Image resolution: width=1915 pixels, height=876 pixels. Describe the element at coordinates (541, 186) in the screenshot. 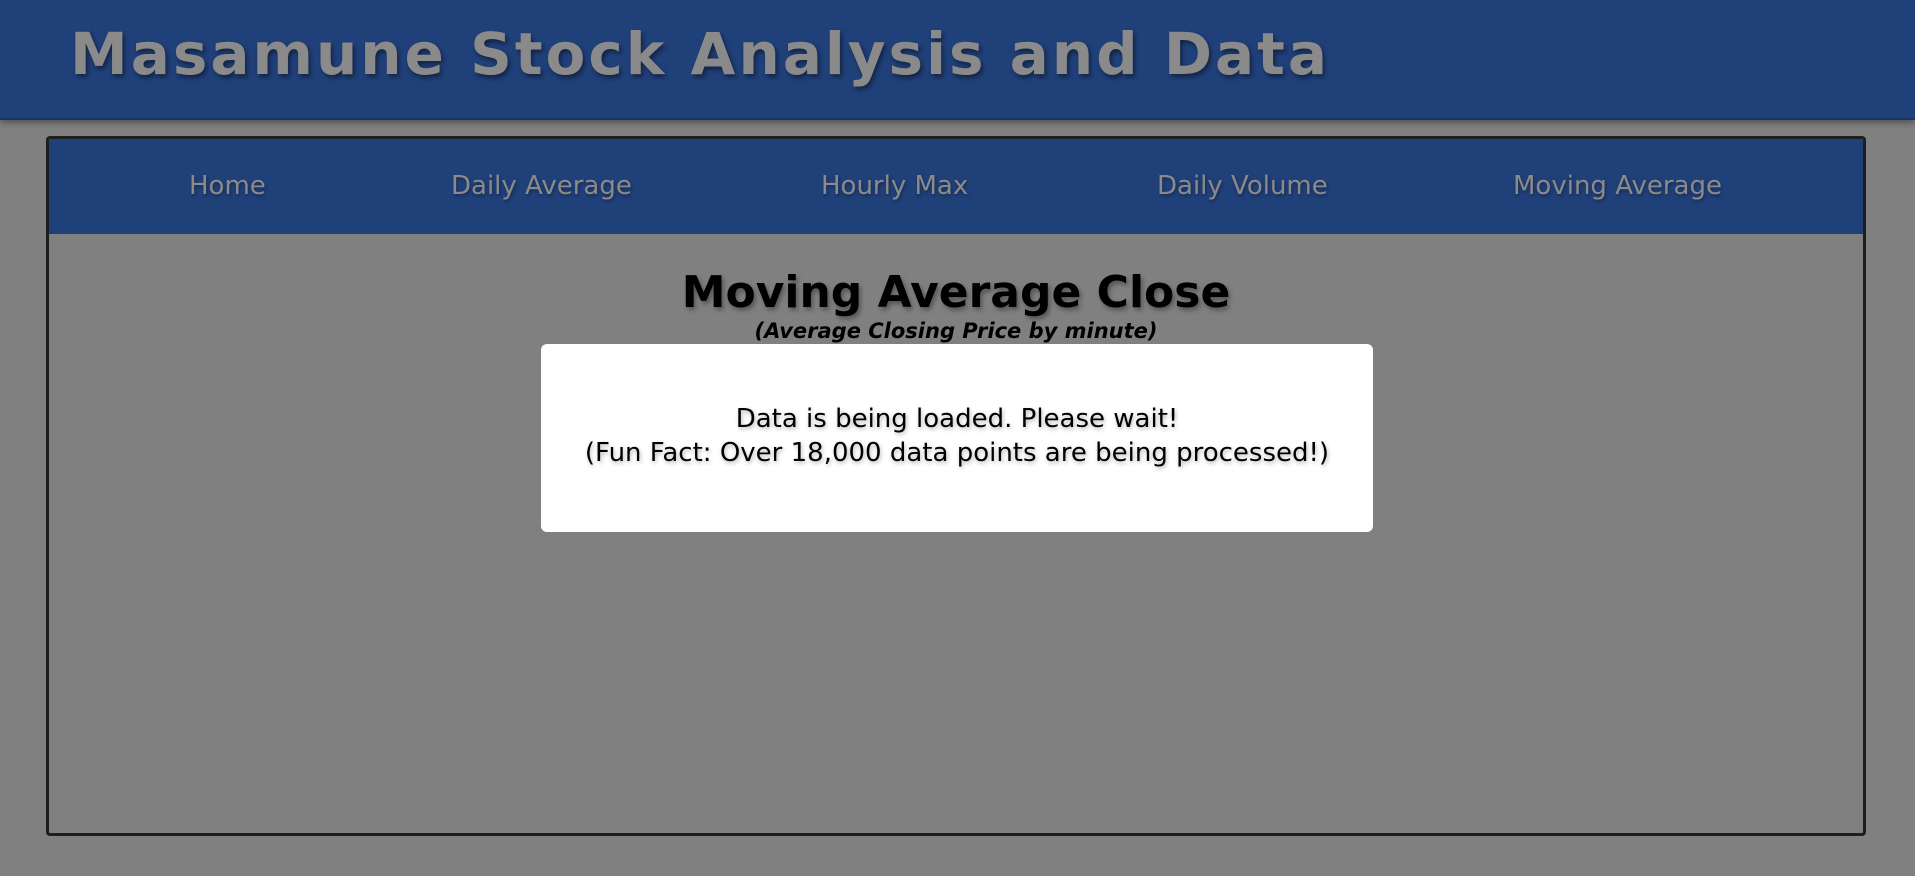

I see `nav-item-daily-average: Daily Average` at that location.